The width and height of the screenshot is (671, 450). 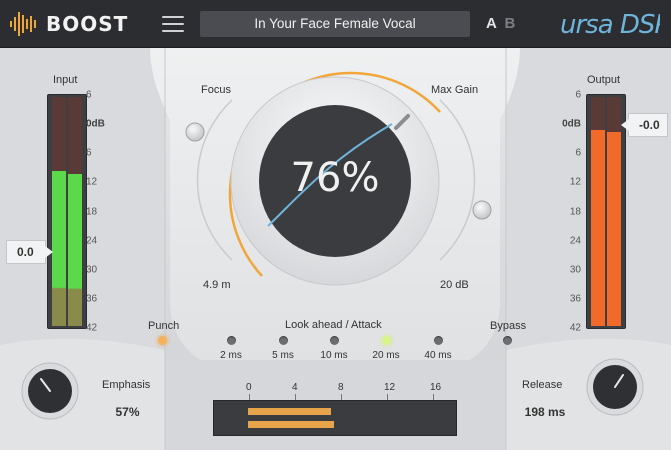 I want to click on output-meter-right-level, so click(x=614, y=229).